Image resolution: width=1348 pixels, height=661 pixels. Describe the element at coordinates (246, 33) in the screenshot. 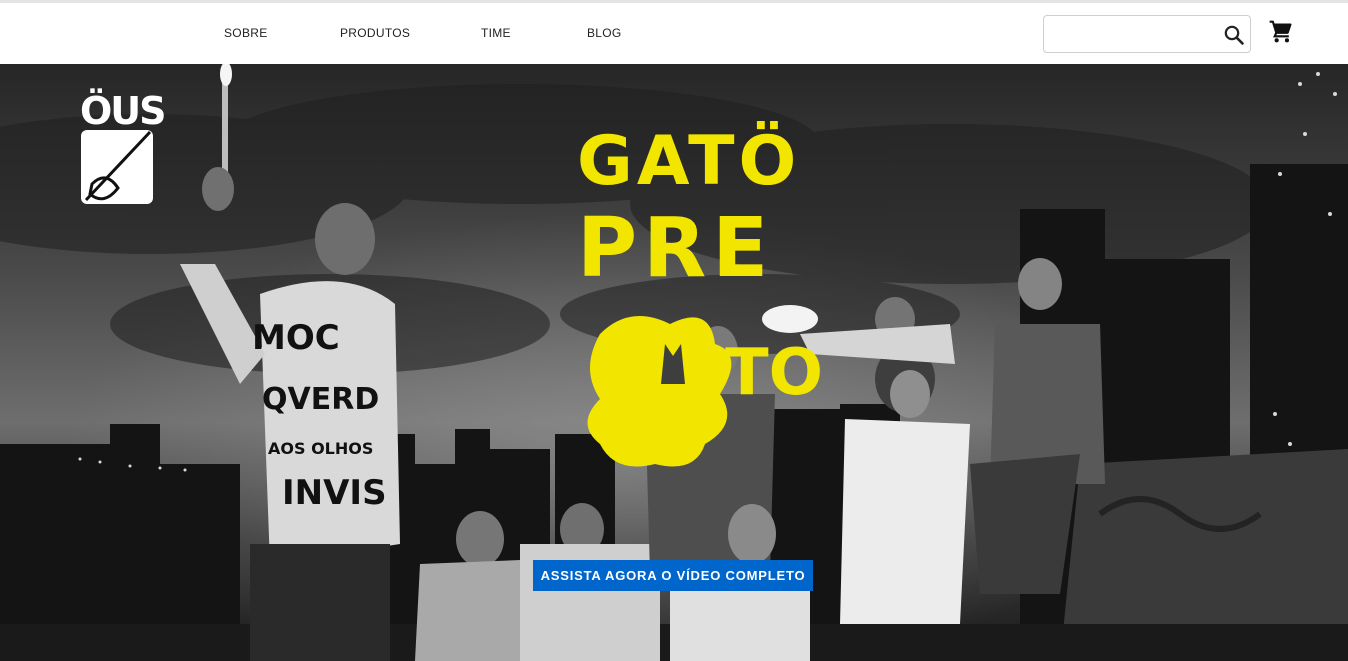

I see `nav-item-sobre: SOBRE` at that location.